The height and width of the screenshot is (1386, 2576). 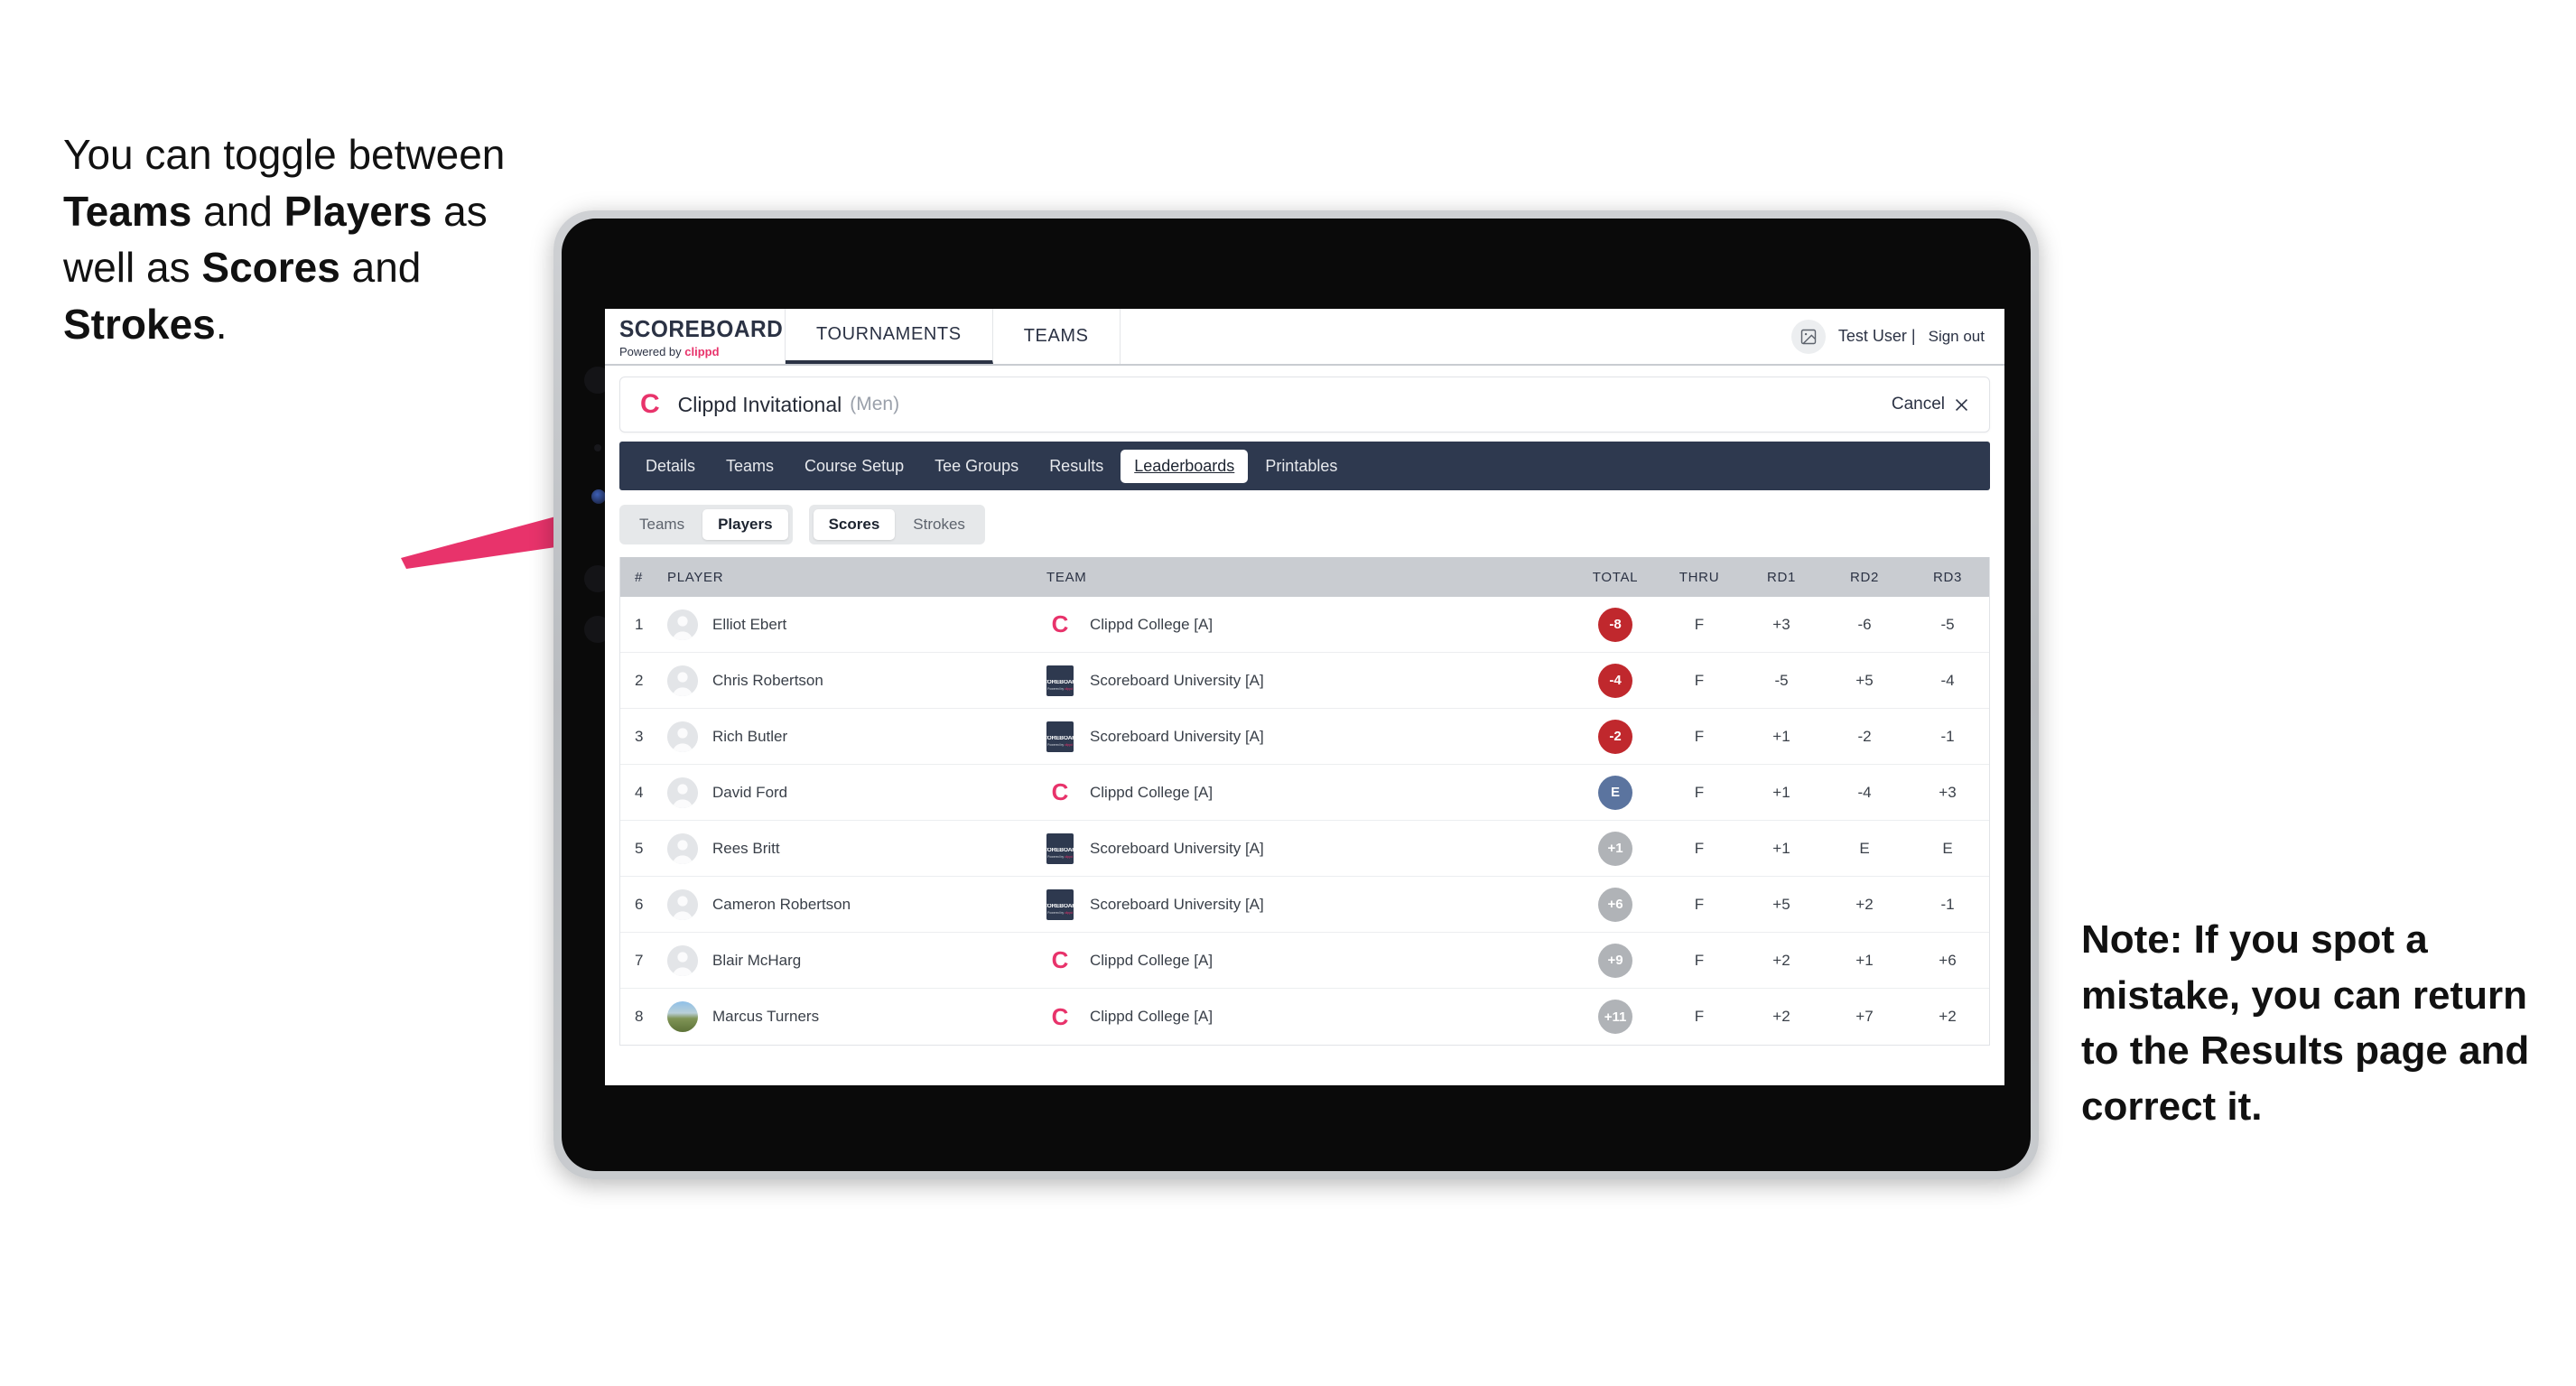 I want to click on table-header-row: # PLAYER TEAM TOTAL THRU RD1 RD2 RD3, so click(x=1304, y=577).